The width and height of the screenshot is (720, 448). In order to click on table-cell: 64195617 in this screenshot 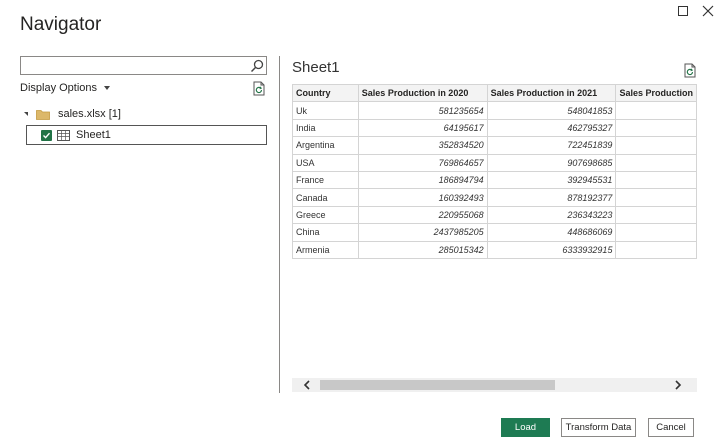, I will do `click(422, 128)`.